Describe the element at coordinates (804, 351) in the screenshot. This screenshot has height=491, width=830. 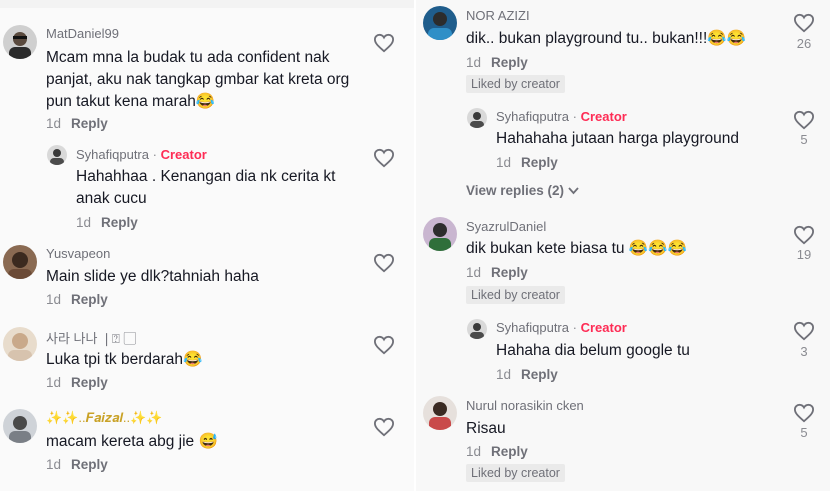
I see `like-count: 3` at that location.